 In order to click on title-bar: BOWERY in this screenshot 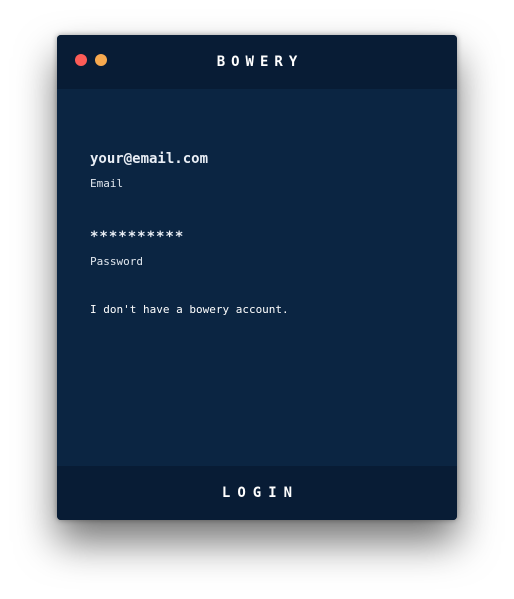, I will do `click(257, 62)`.